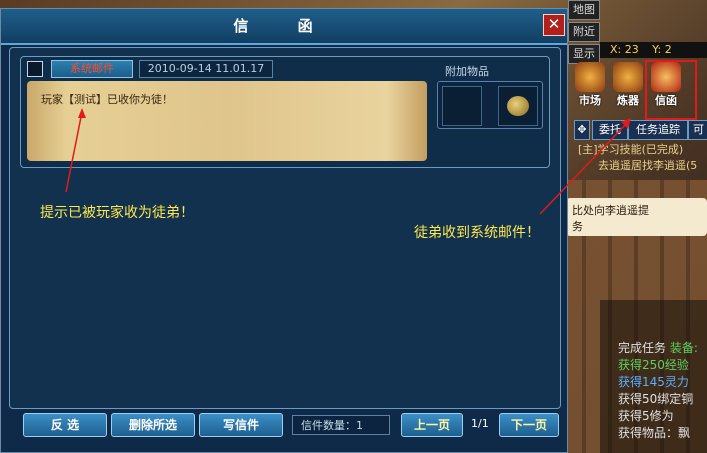 The height and width of the screenshot is (453, 707). Describe the element at coordinates (642, 348) in the screenshot. I see `reward-title-text: 完成任务` at that location.